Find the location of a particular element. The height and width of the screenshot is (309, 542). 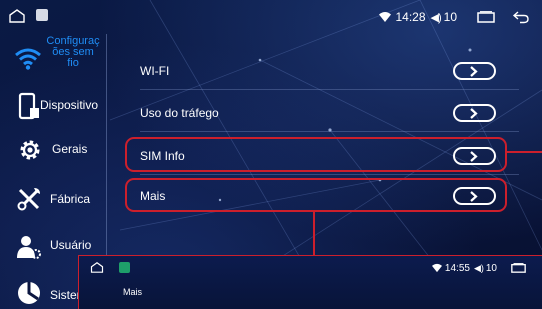

recent-apps-icon is located at coordinates (518, 268).